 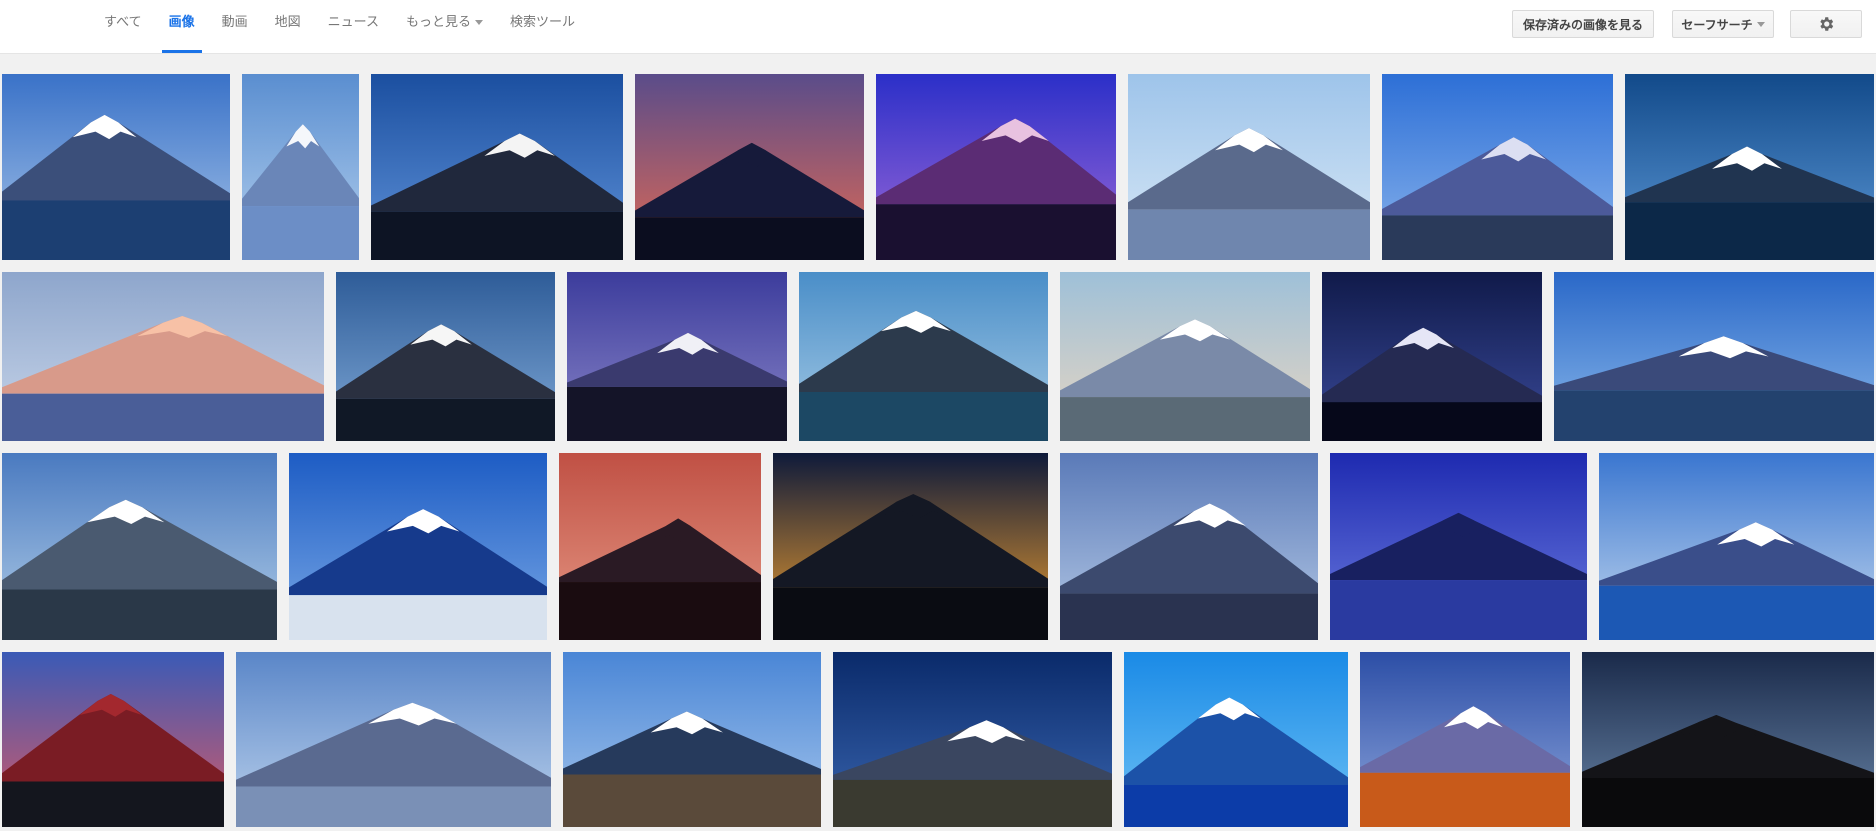 I want to click on tab-more: もっと見る, so click(x=444, y=26).